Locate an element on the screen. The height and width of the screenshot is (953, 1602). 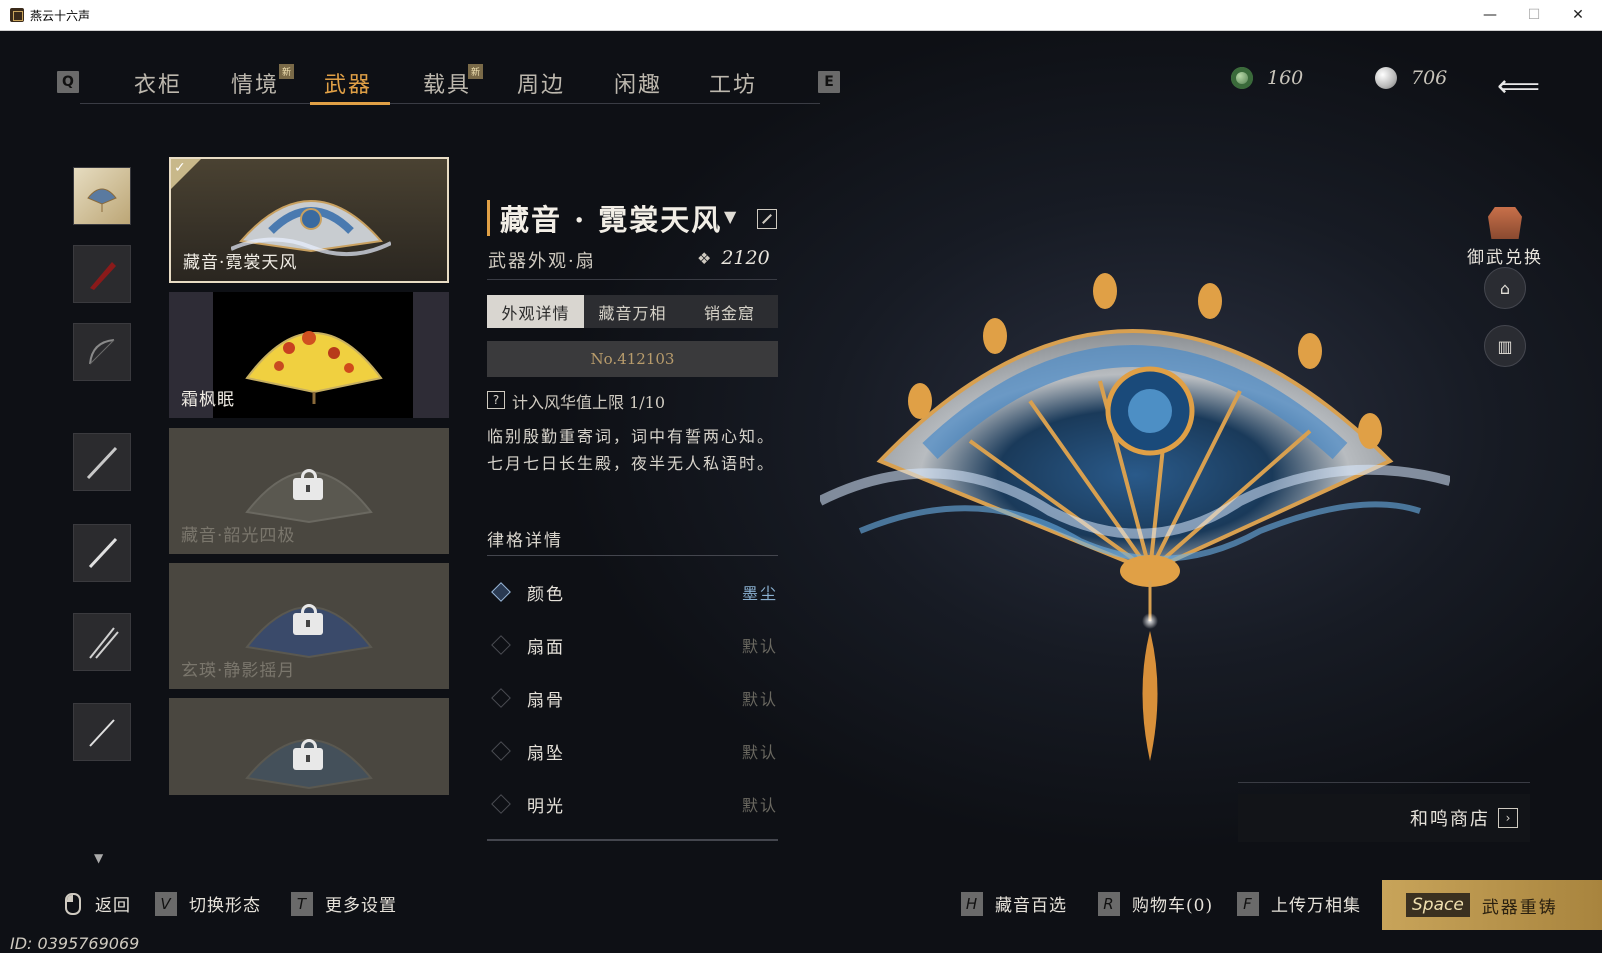
exchange-label: 御武兑换 is located at coordinates (1505, 258).